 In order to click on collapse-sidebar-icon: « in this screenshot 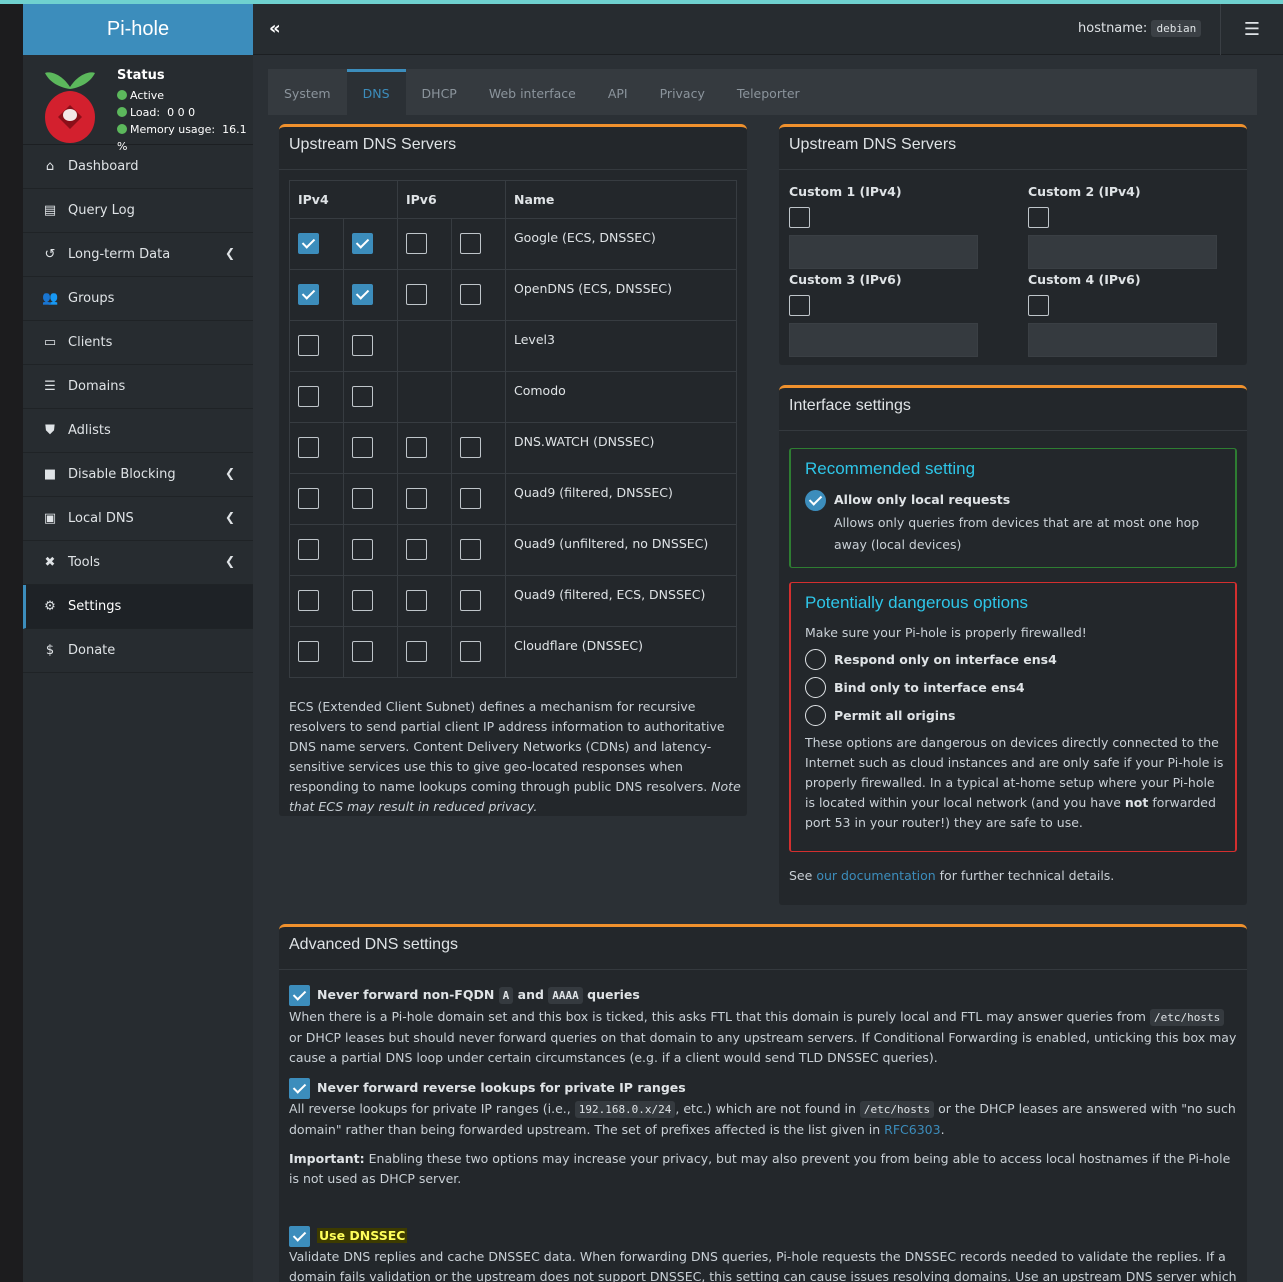, I will do `click(275, 28)`.